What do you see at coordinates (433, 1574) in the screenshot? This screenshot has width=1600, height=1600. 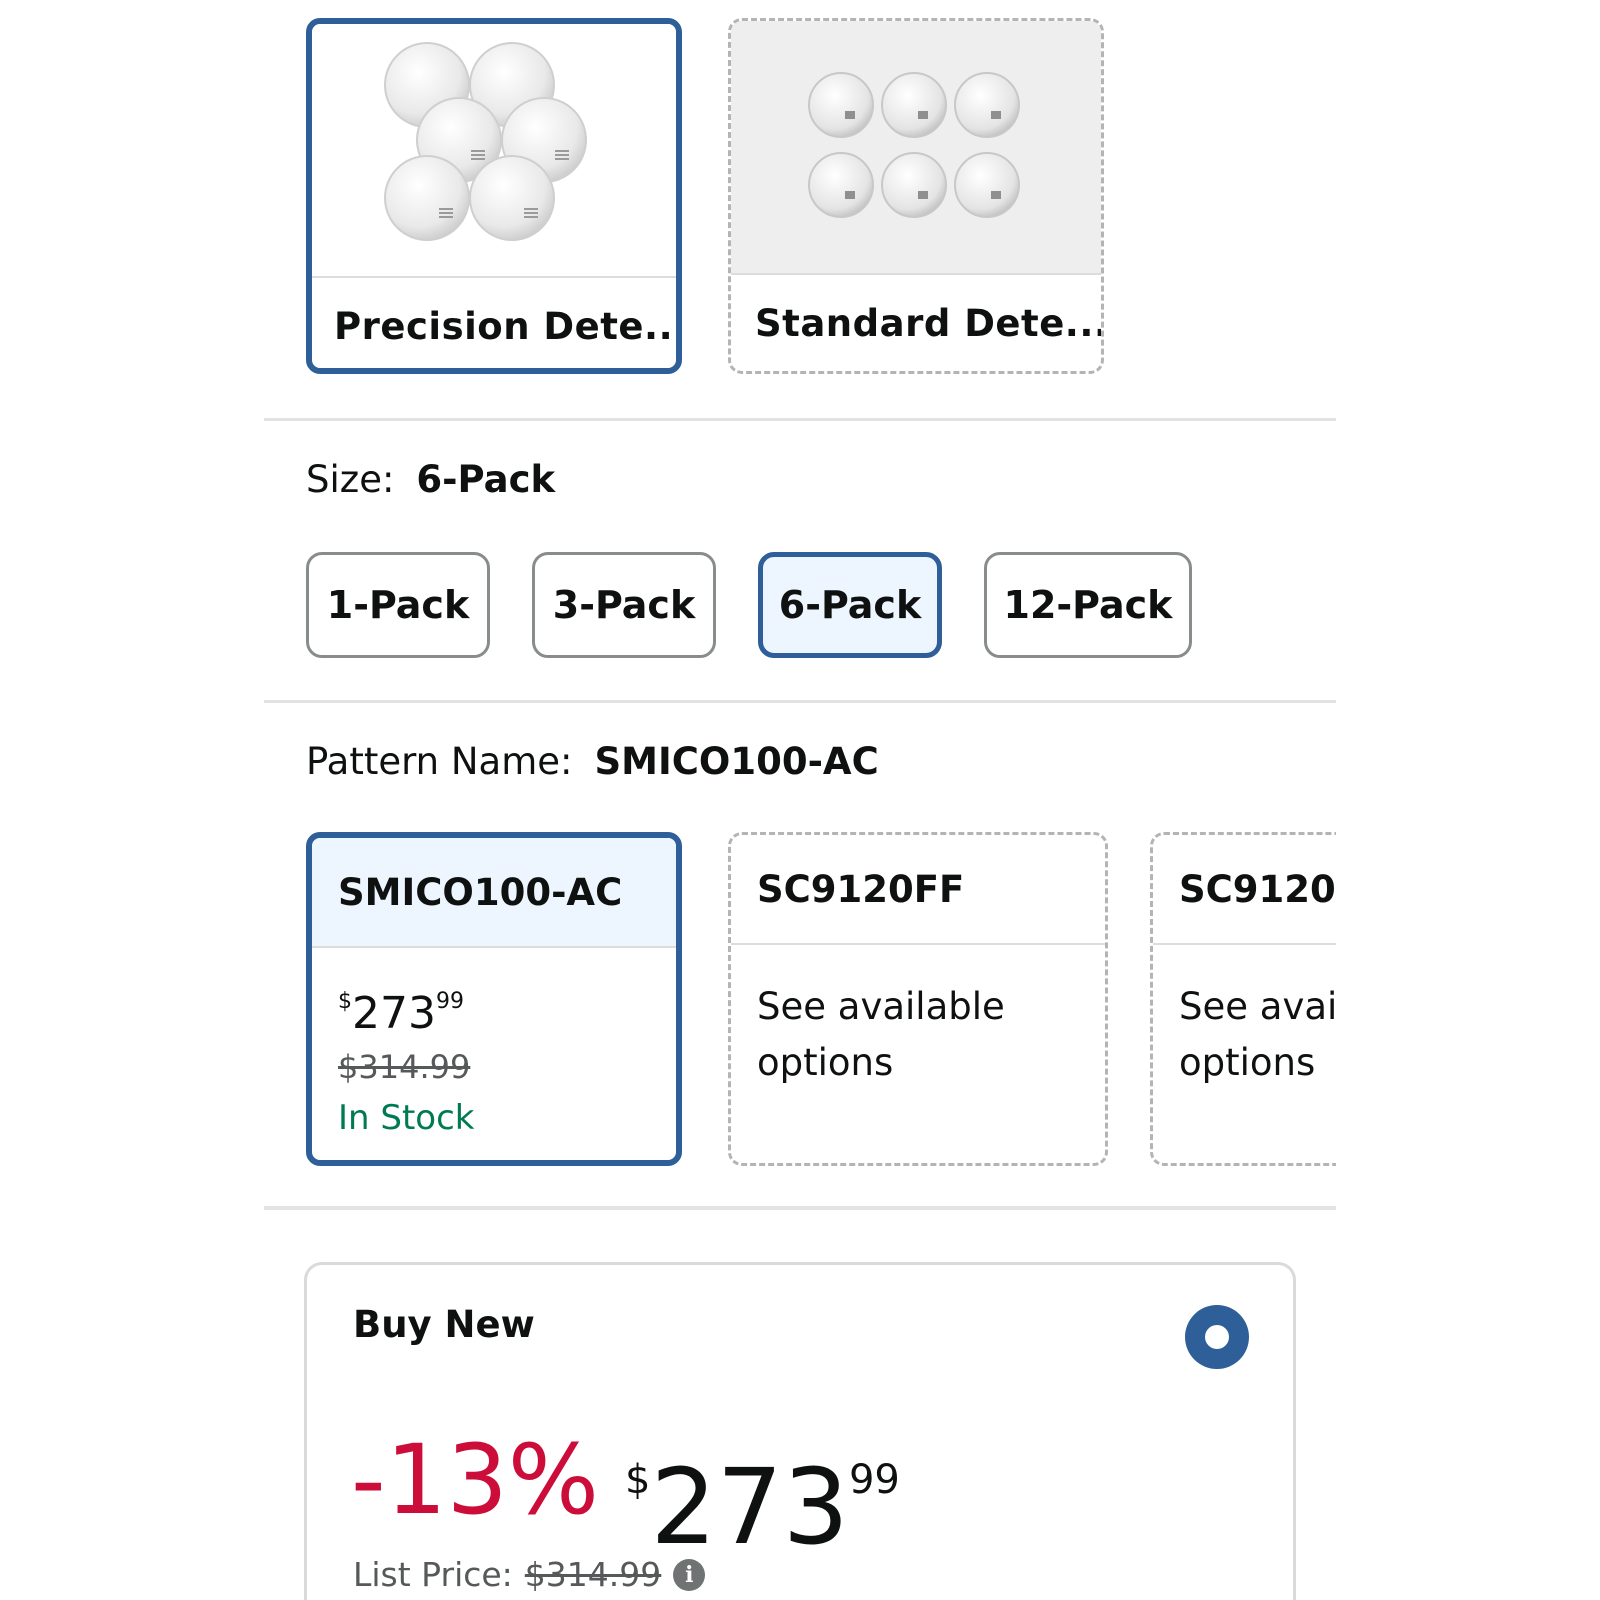 I see `list-price-label: List Price:` at bounding box center [433, 1574].